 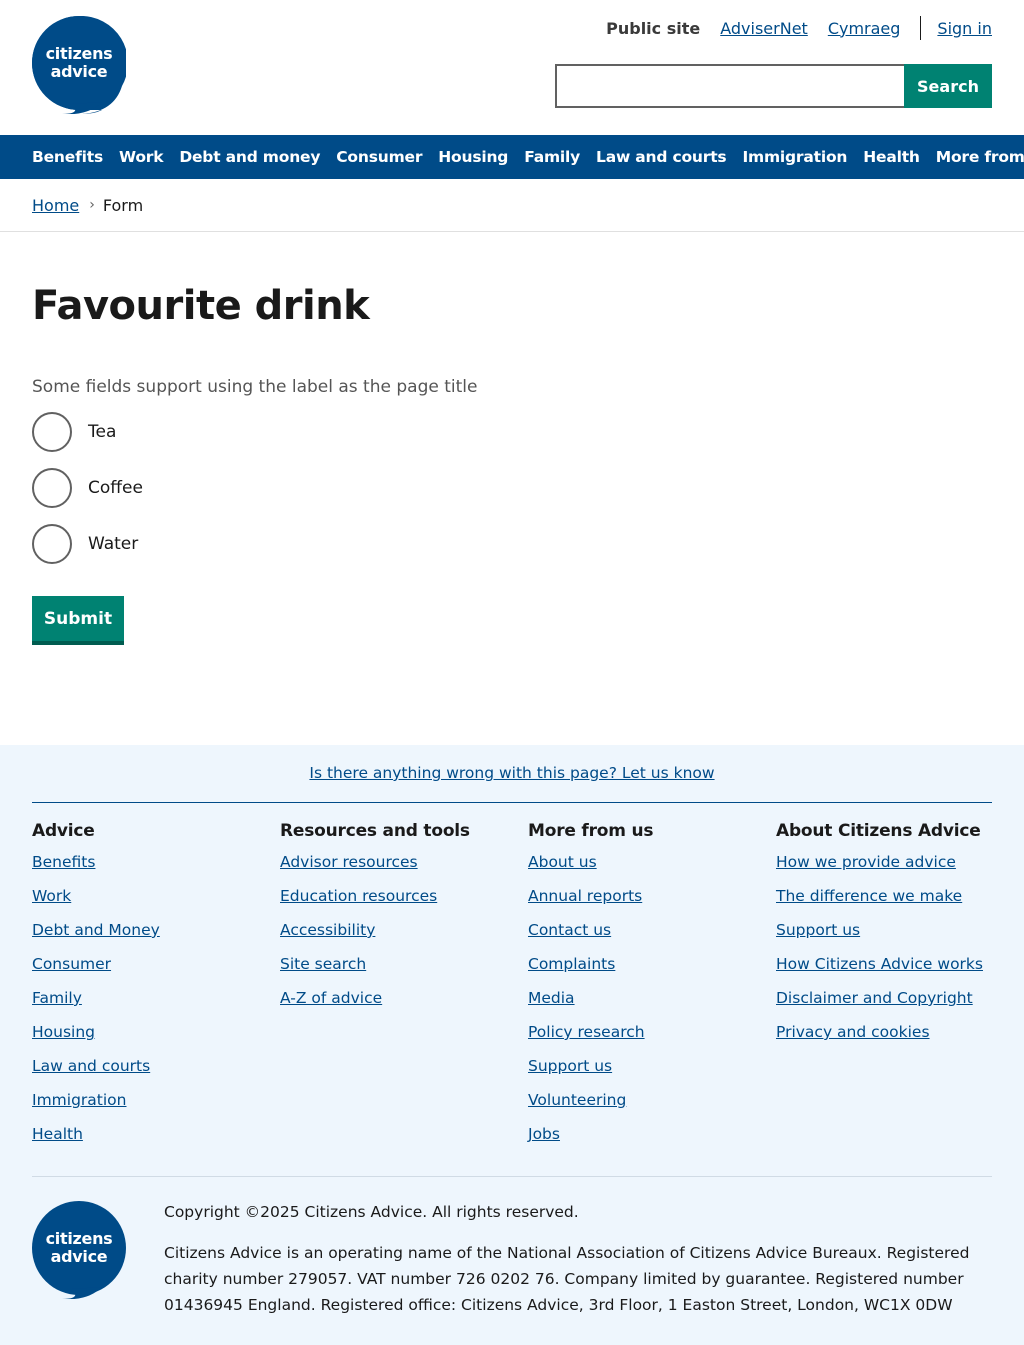 I want to click on nav-item-more-from-us: More from us, so click(x=980, y=157).